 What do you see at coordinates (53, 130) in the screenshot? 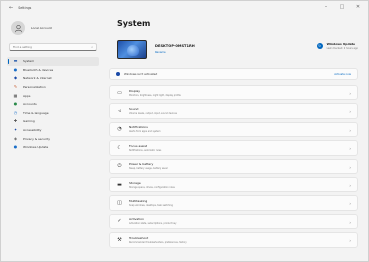
I see `sidebar-item-accessibility: ✦ Accessibility` at bounding box center [53, 130].